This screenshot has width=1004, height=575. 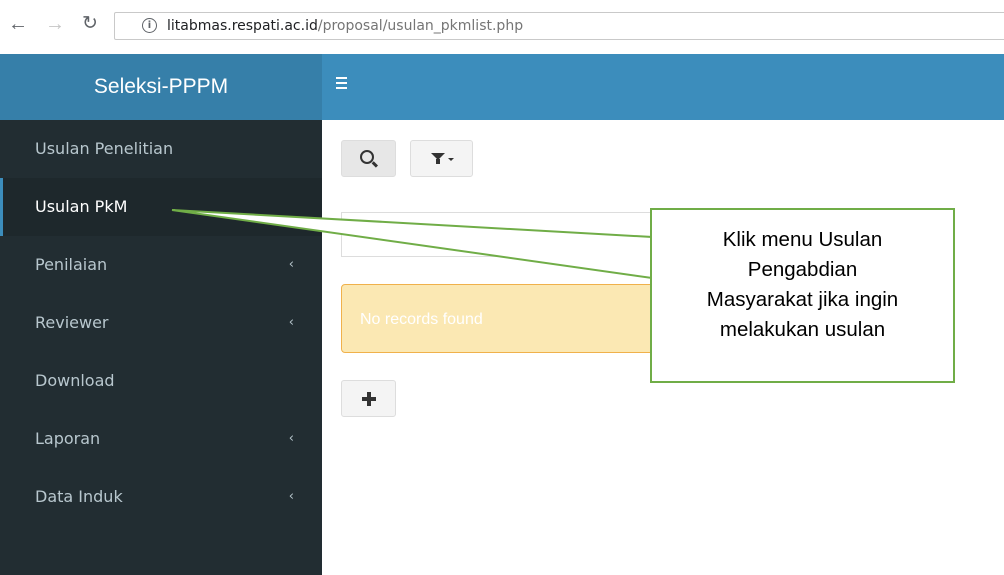 What do you see at coordinates (161, 381) in the screenshot?
I see `sidebar-item-download: Download` at bounding box center [161, 381].